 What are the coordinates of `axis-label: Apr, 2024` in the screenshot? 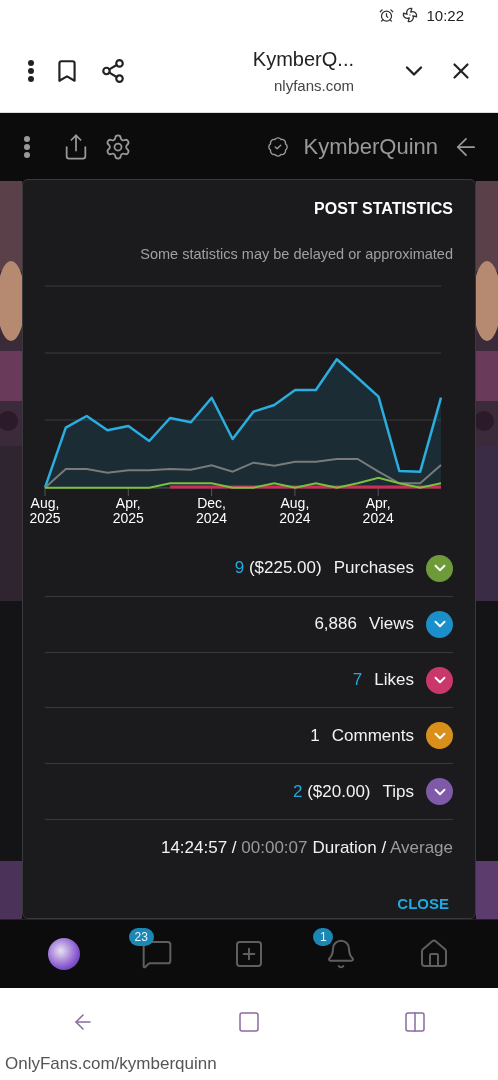 It's located at (378, 510).